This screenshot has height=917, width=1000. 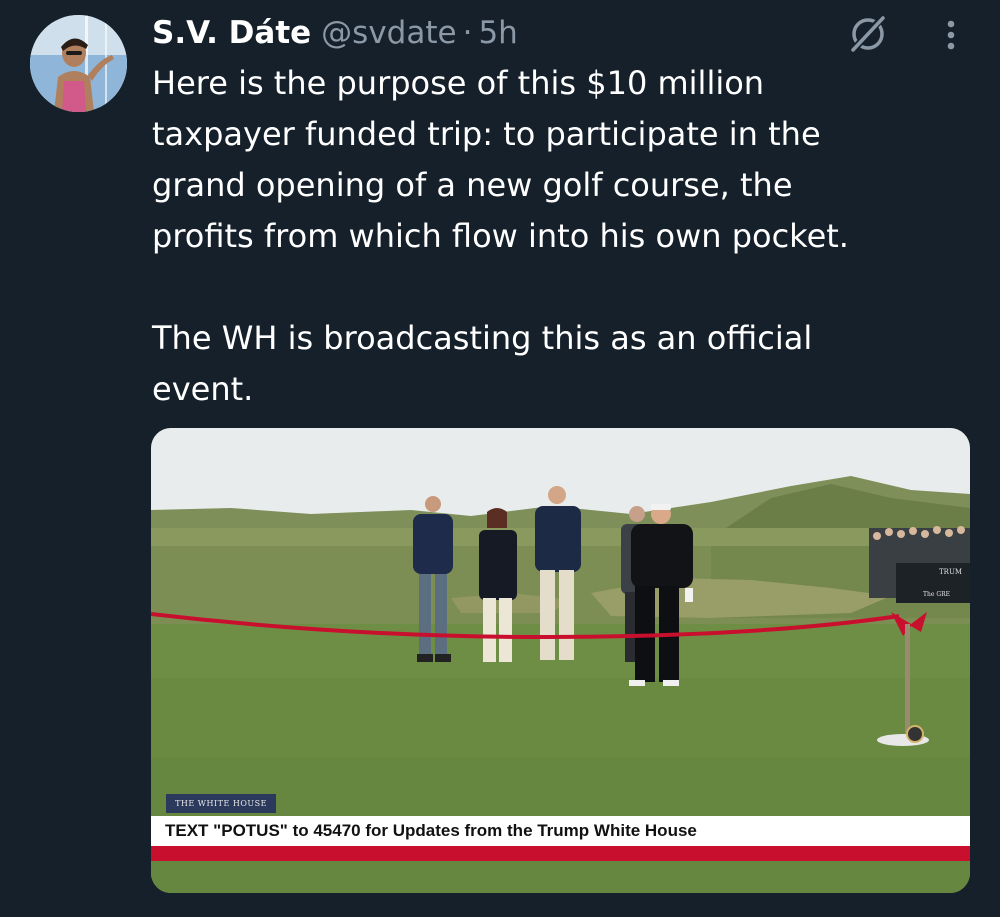 What do you see at coordinates (868, 34) in the screenshot?
I see `grok-icon` at bounding box center [868, 34].